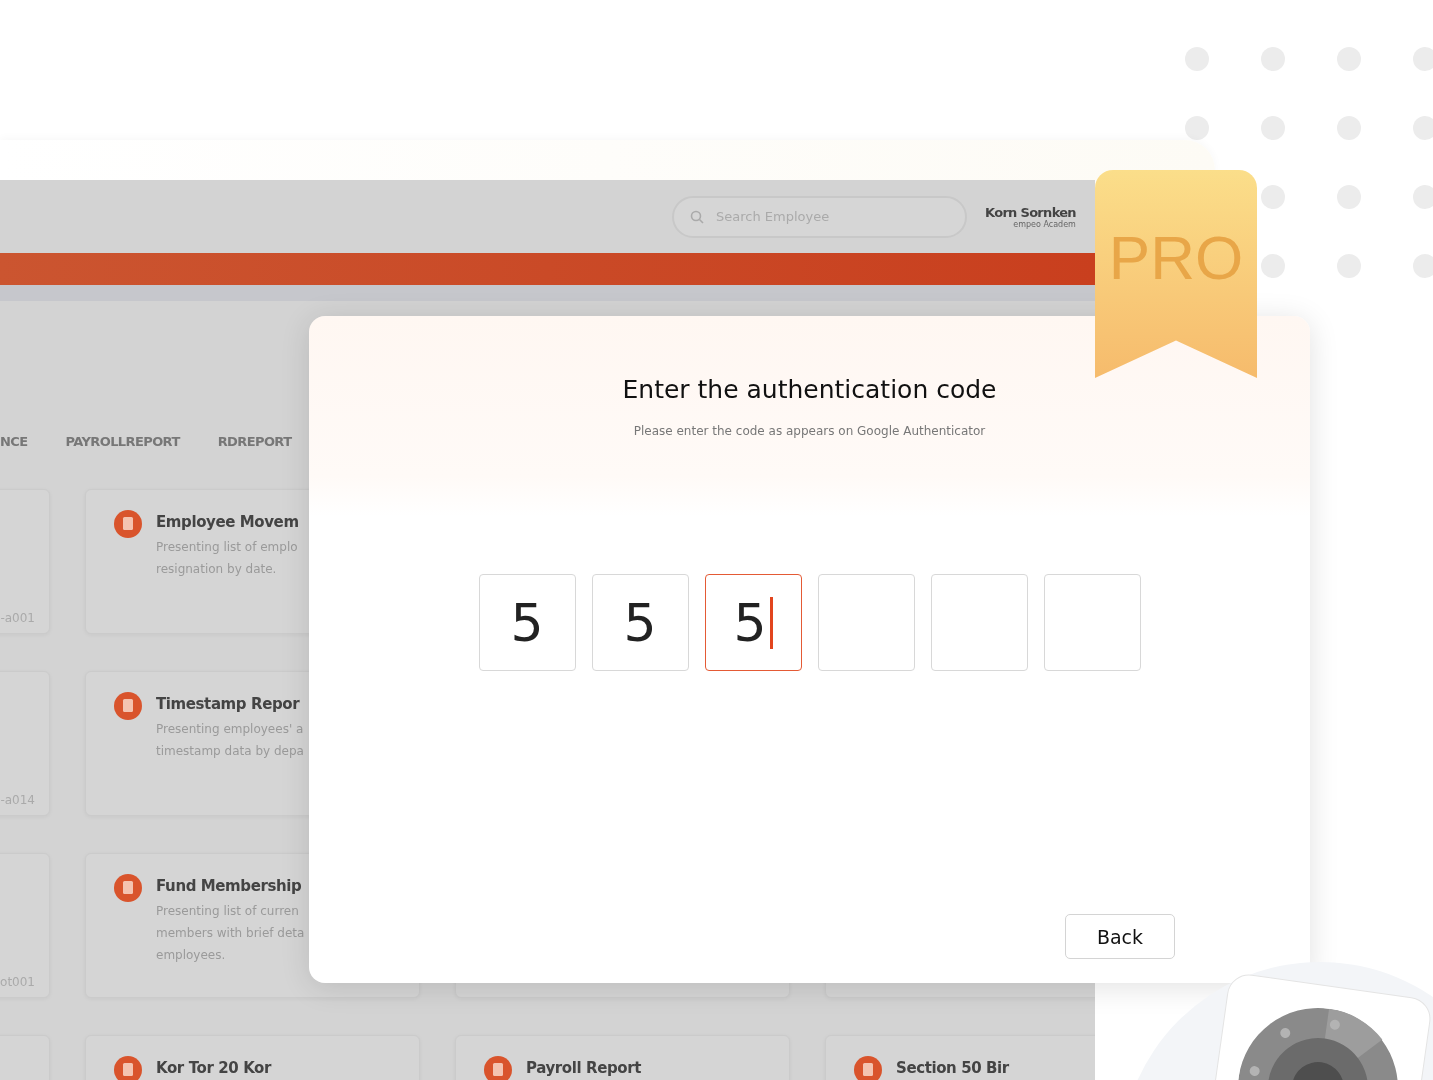 Image resolution: width=1433 pixels, height=1080 pixels. I want to click on report-title: Kor Tor 20 Kor, so click(213, 1068).